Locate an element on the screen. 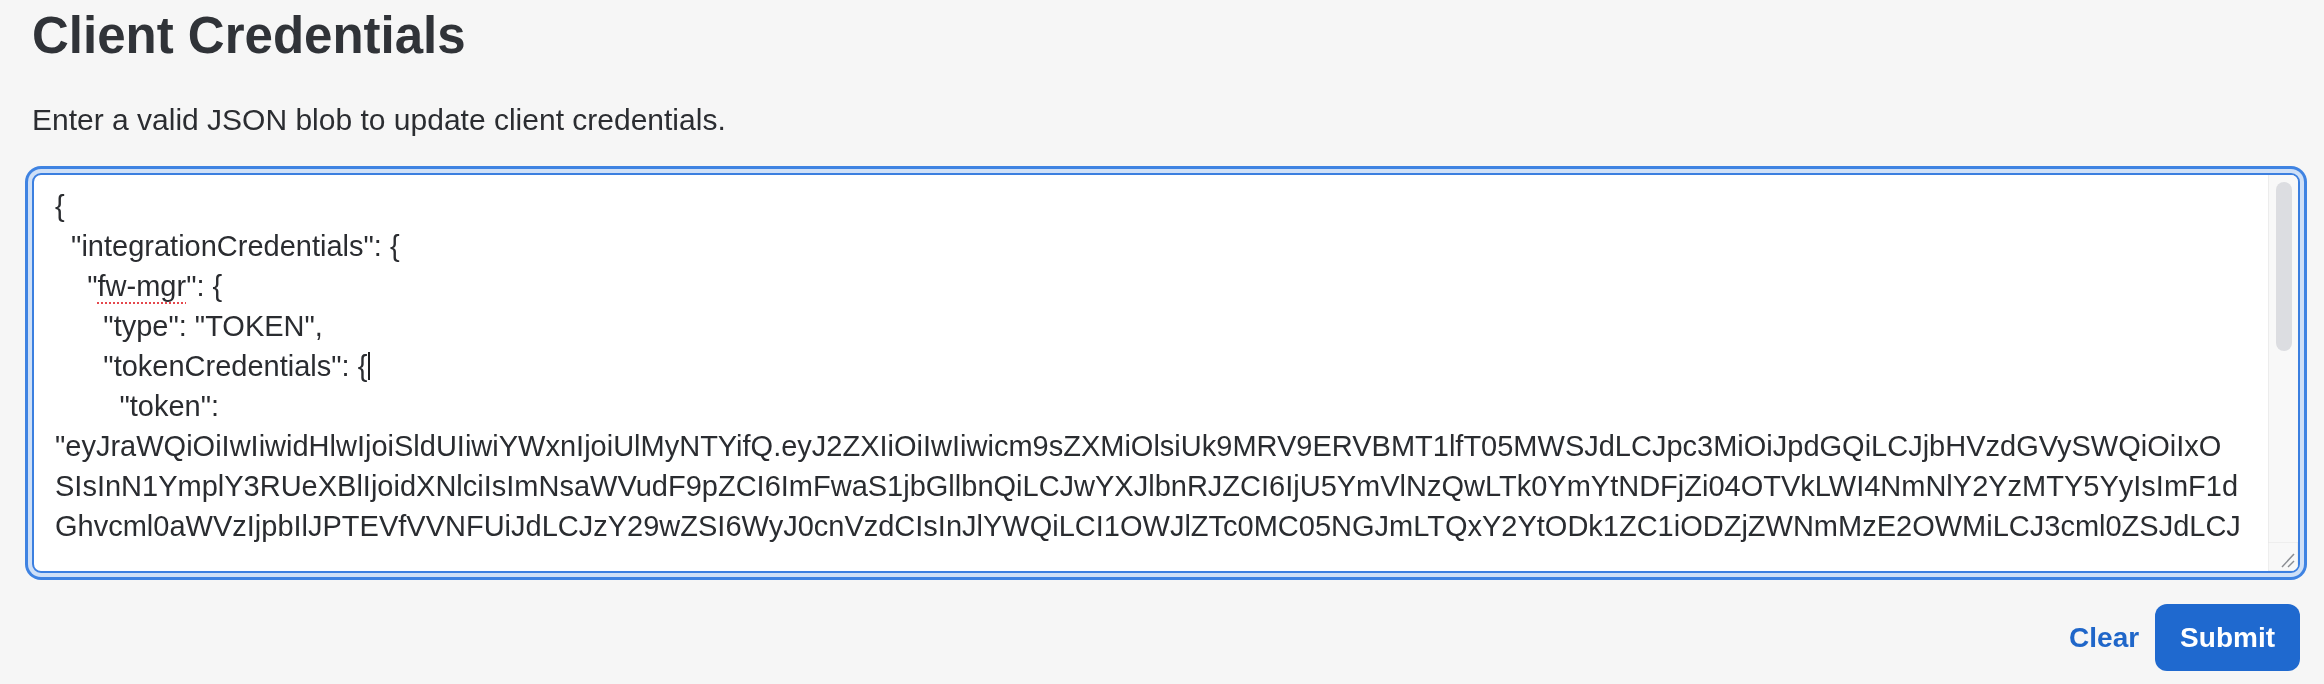  clear-button: Clear is located at coordinates (2104, 637).